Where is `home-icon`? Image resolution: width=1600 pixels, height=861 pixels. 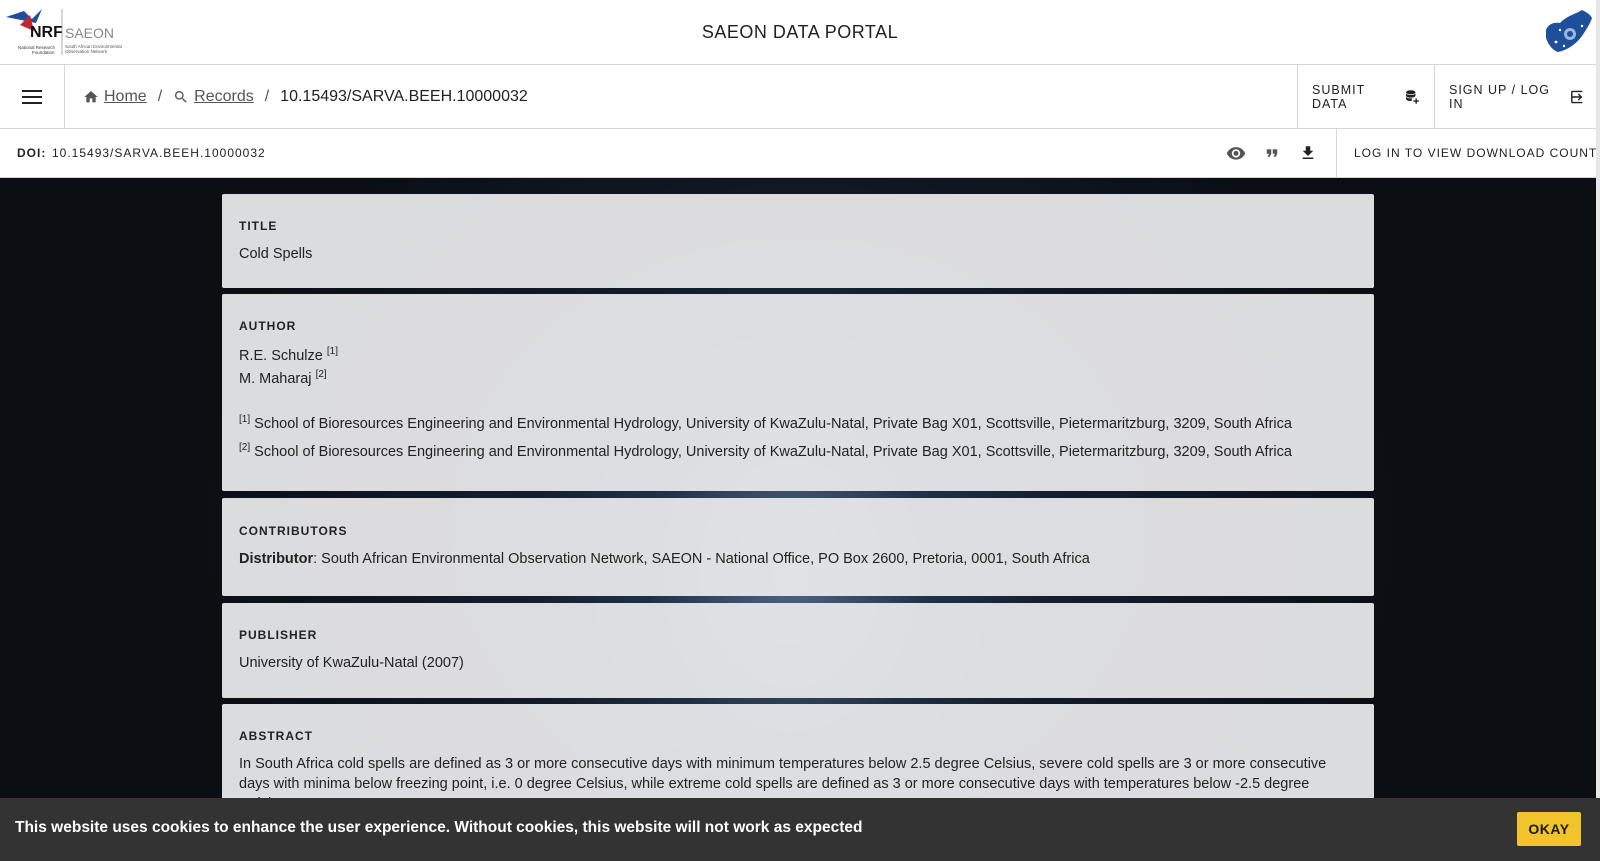
home-icon is located at coordinates (91, 96).